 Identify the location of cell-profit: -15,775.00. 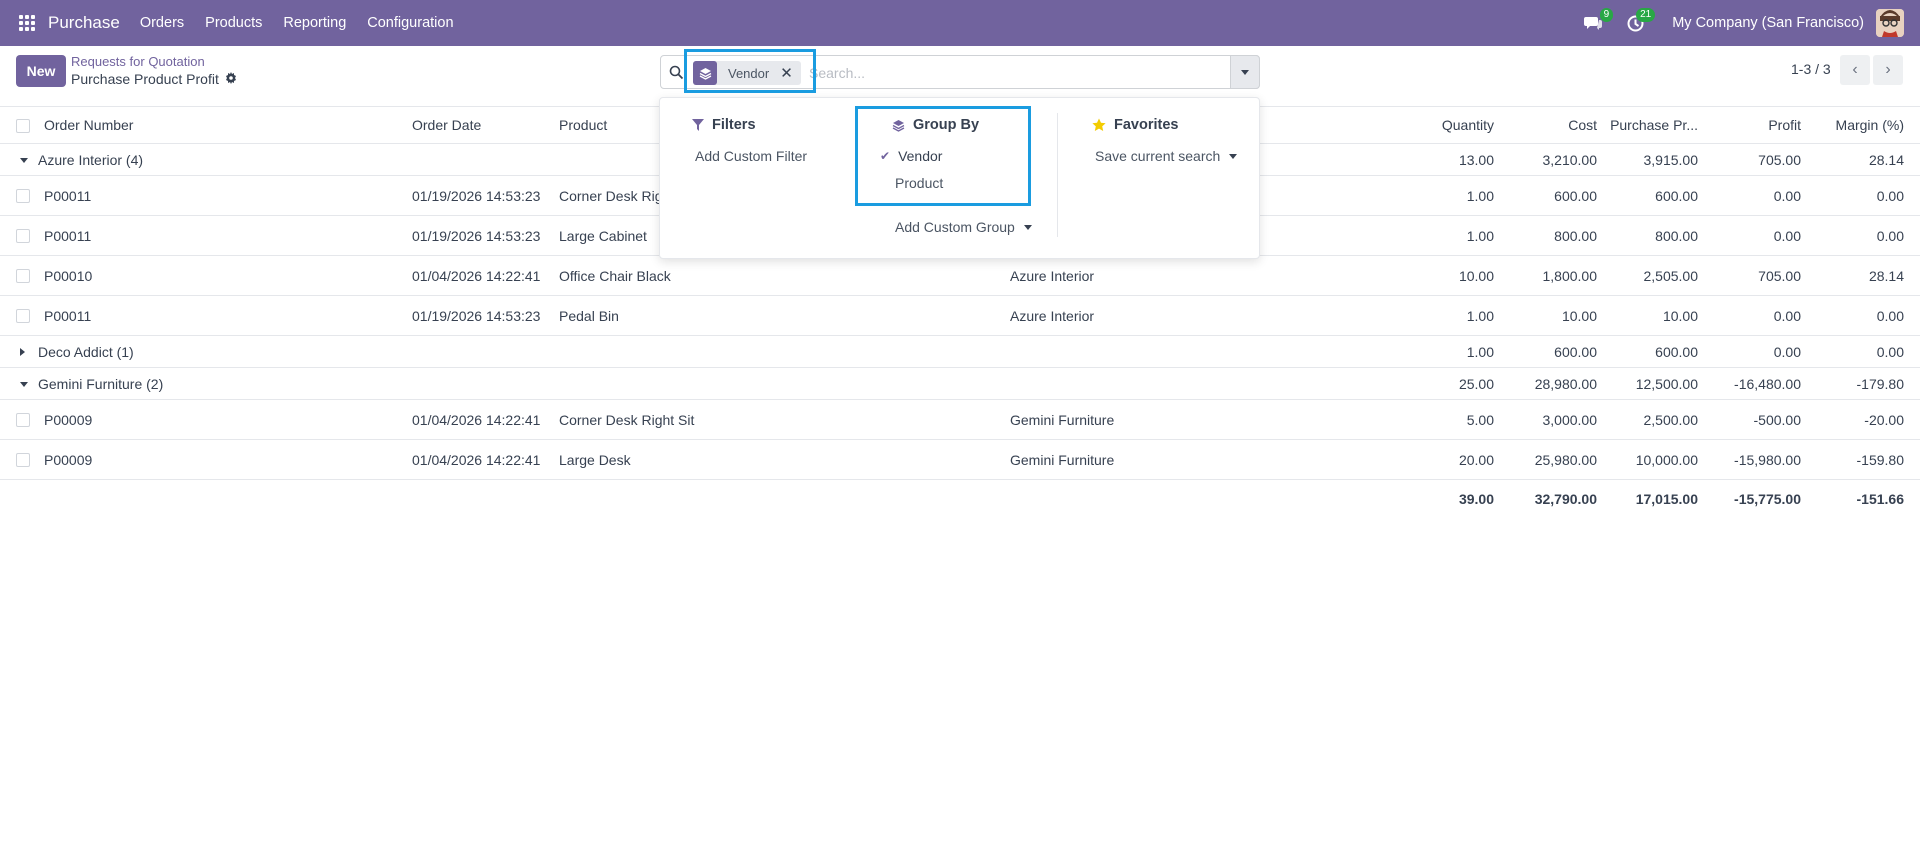
(1767, 499).